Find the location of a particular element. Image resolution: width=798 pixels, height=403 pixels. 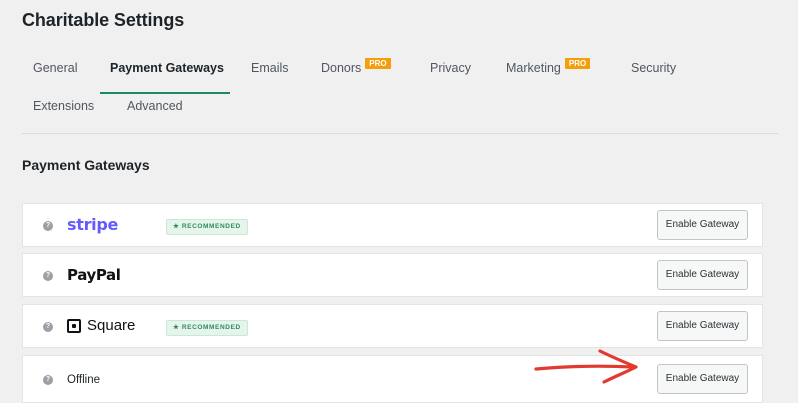

tab-donors: Donors PRO is located at coordinates (356, 68).